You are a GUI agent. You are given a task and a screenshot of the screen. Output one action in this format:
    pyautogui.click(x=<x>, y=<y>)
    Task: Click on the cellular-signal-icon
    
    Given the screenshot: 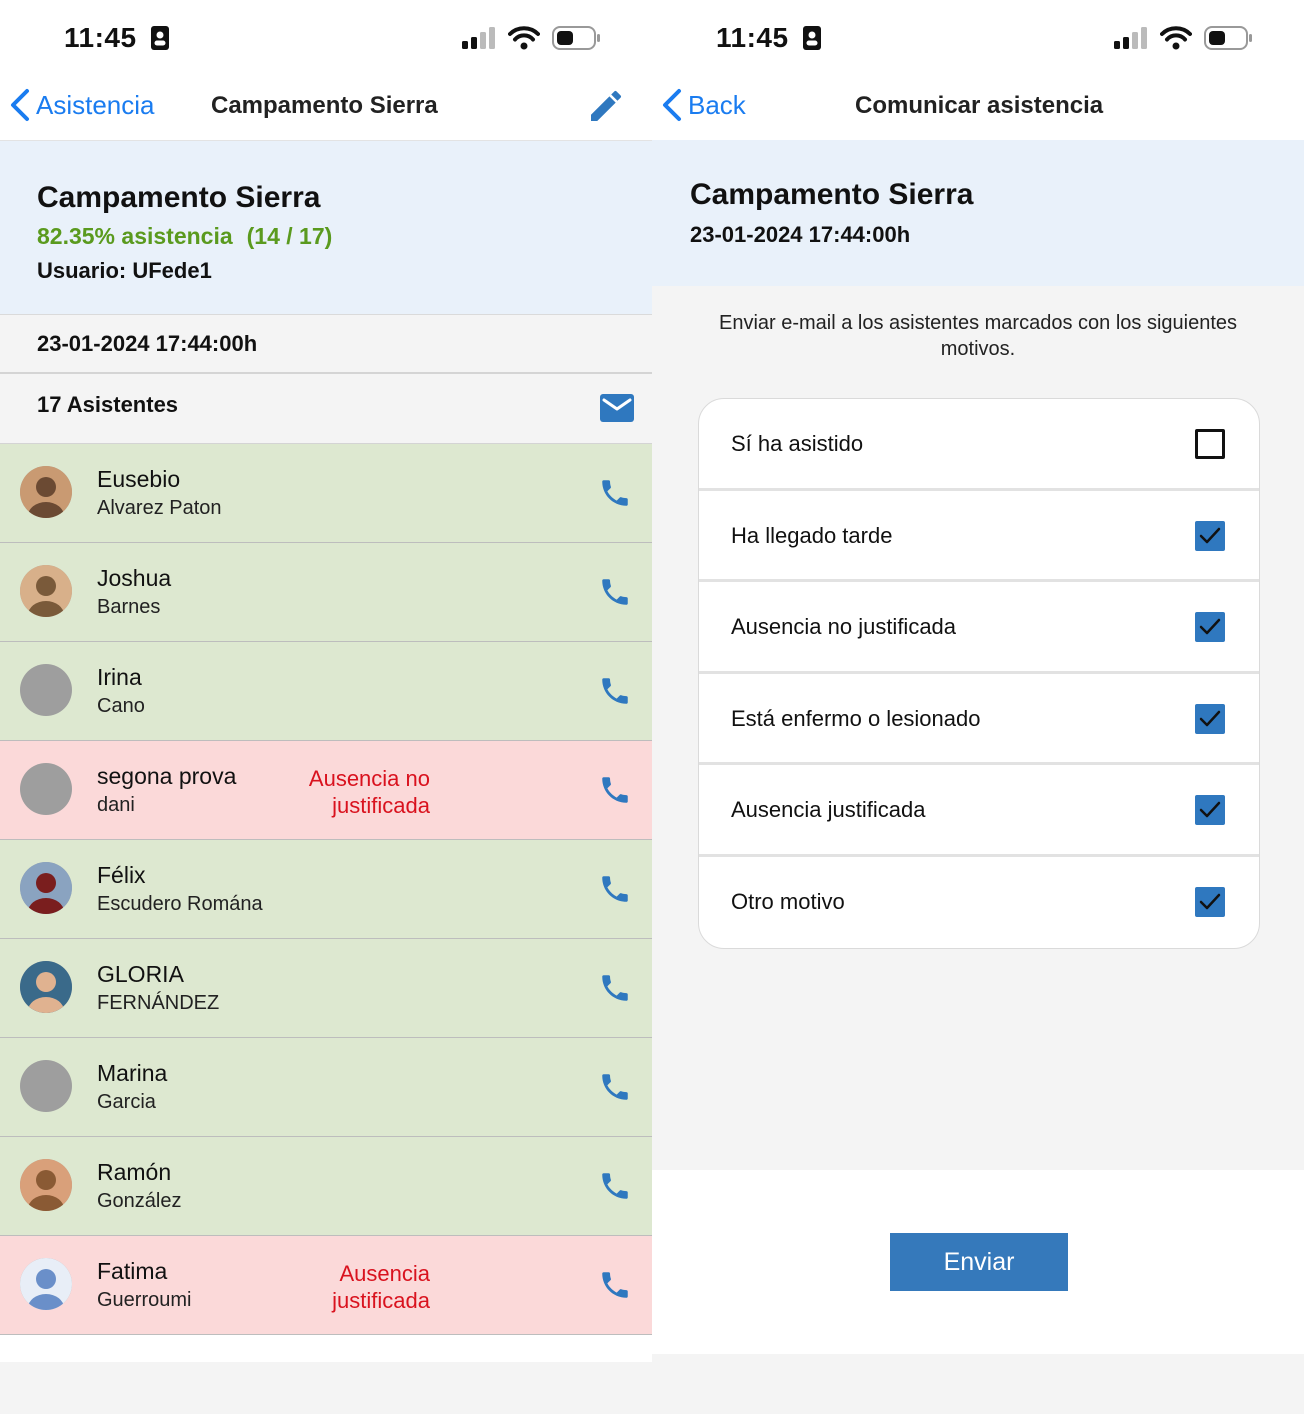 What is the action you would take?
    pyautogui.click(x=1130, y=38)
    